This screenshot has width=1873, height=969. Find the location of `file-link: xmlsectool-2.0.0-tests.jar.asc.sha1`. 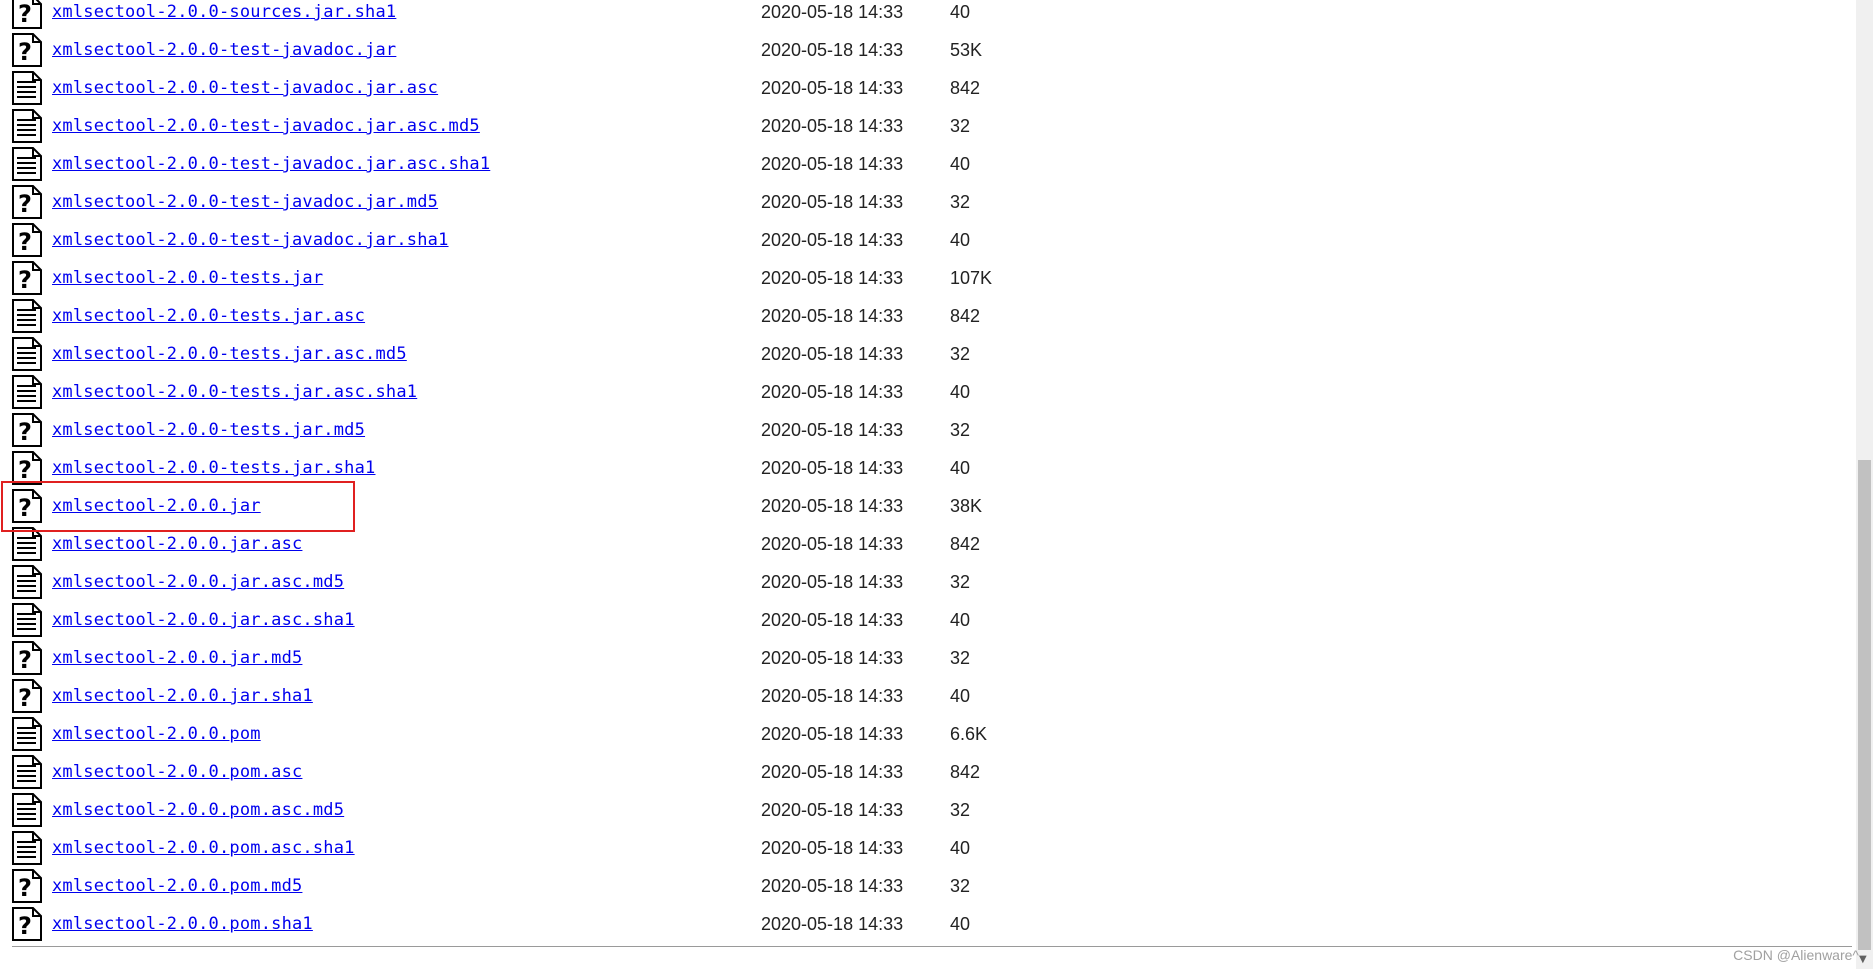

file-link: xmlsectool-2.0.0-tests.jar.asc.sha1 is located at coordinates (234, 392).